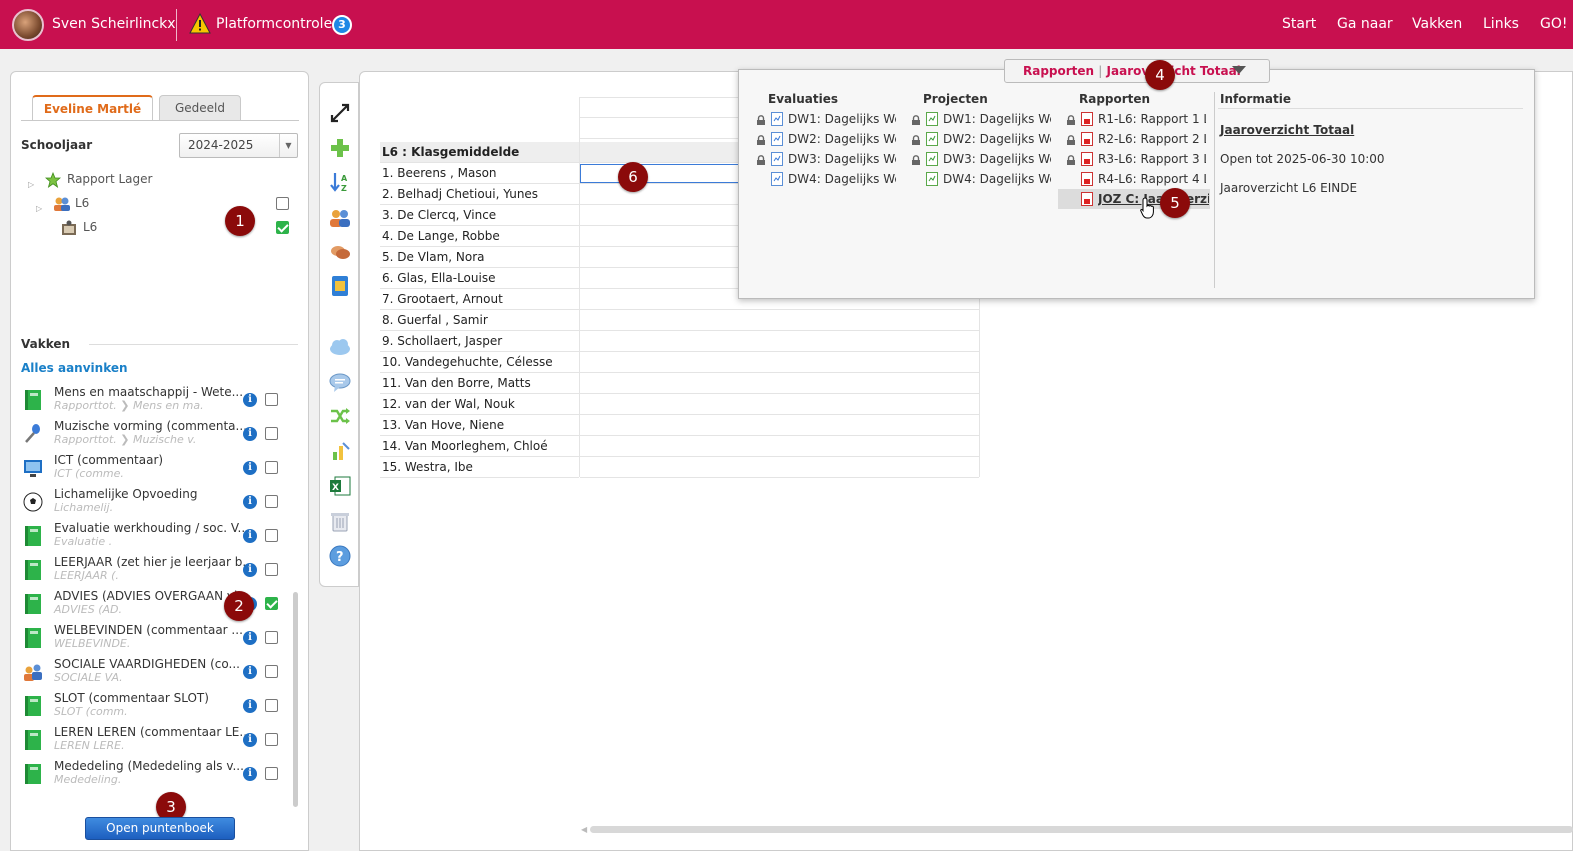 This screenshot has width=1573, height=851. I want to click on student-name: 12. van der Wal, Nouk, so click(479, 404).